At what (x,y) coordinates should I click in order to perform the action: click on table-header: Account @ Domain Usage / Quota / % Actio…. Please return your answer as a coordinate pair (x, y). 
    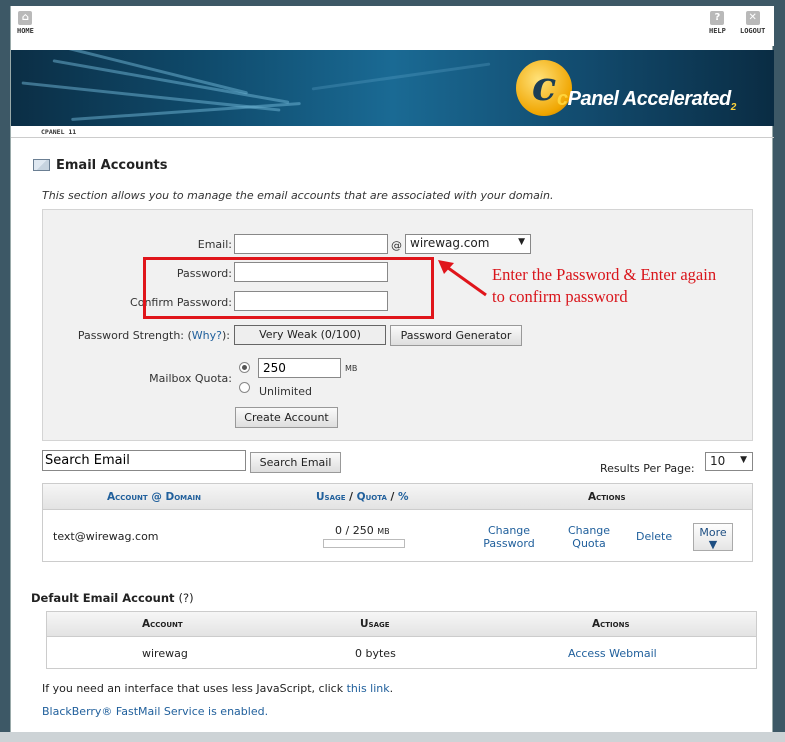
    Looking at the image, I should click on (397, 497).